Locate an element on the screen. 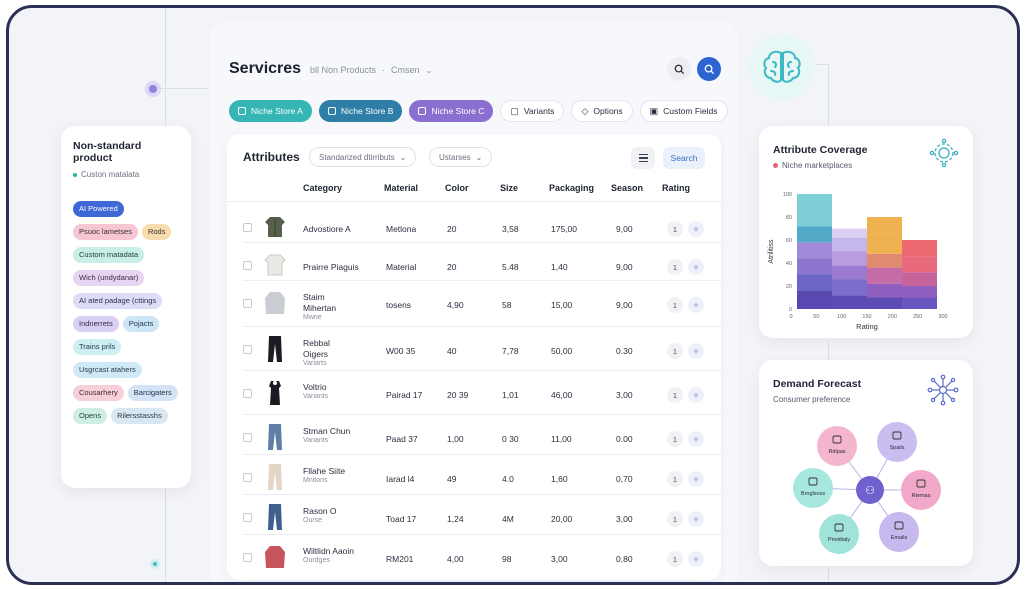 This screenshot has height=589, width=1026. x-tick-label: 50 is located at coordinates (816, 317).